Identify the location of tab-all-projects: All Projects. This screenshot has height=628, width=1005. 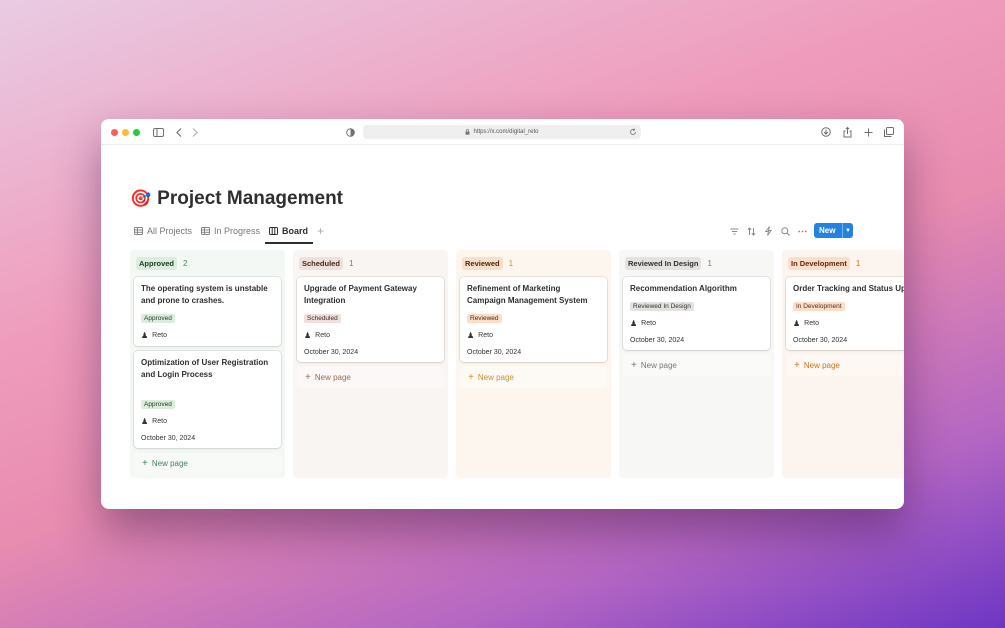
(163, 231).